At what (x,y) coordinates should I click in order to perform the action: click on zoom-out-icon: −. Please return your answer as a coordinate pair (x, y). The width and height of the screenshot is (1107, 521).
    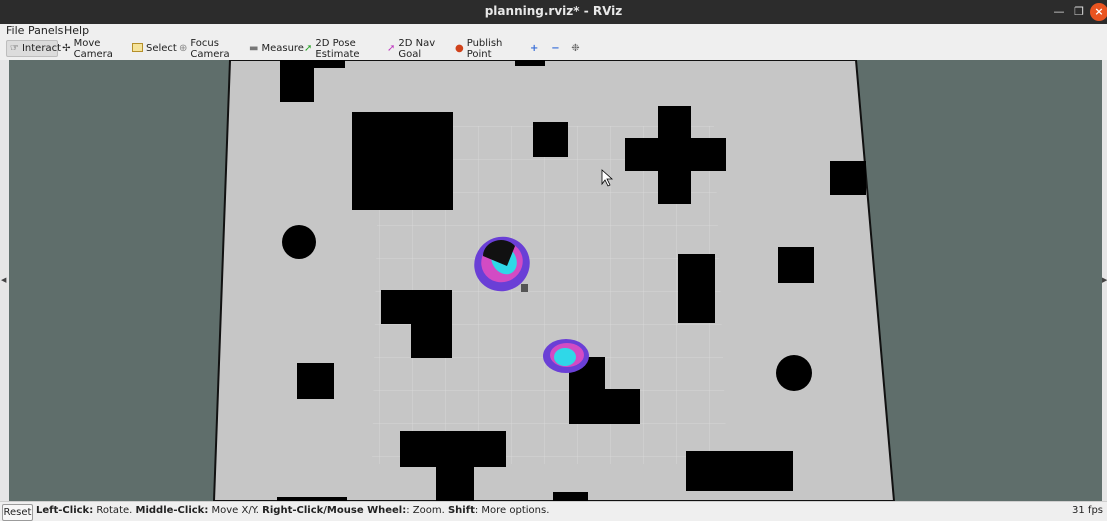
    Looking at the image, I should click on (555, 48).